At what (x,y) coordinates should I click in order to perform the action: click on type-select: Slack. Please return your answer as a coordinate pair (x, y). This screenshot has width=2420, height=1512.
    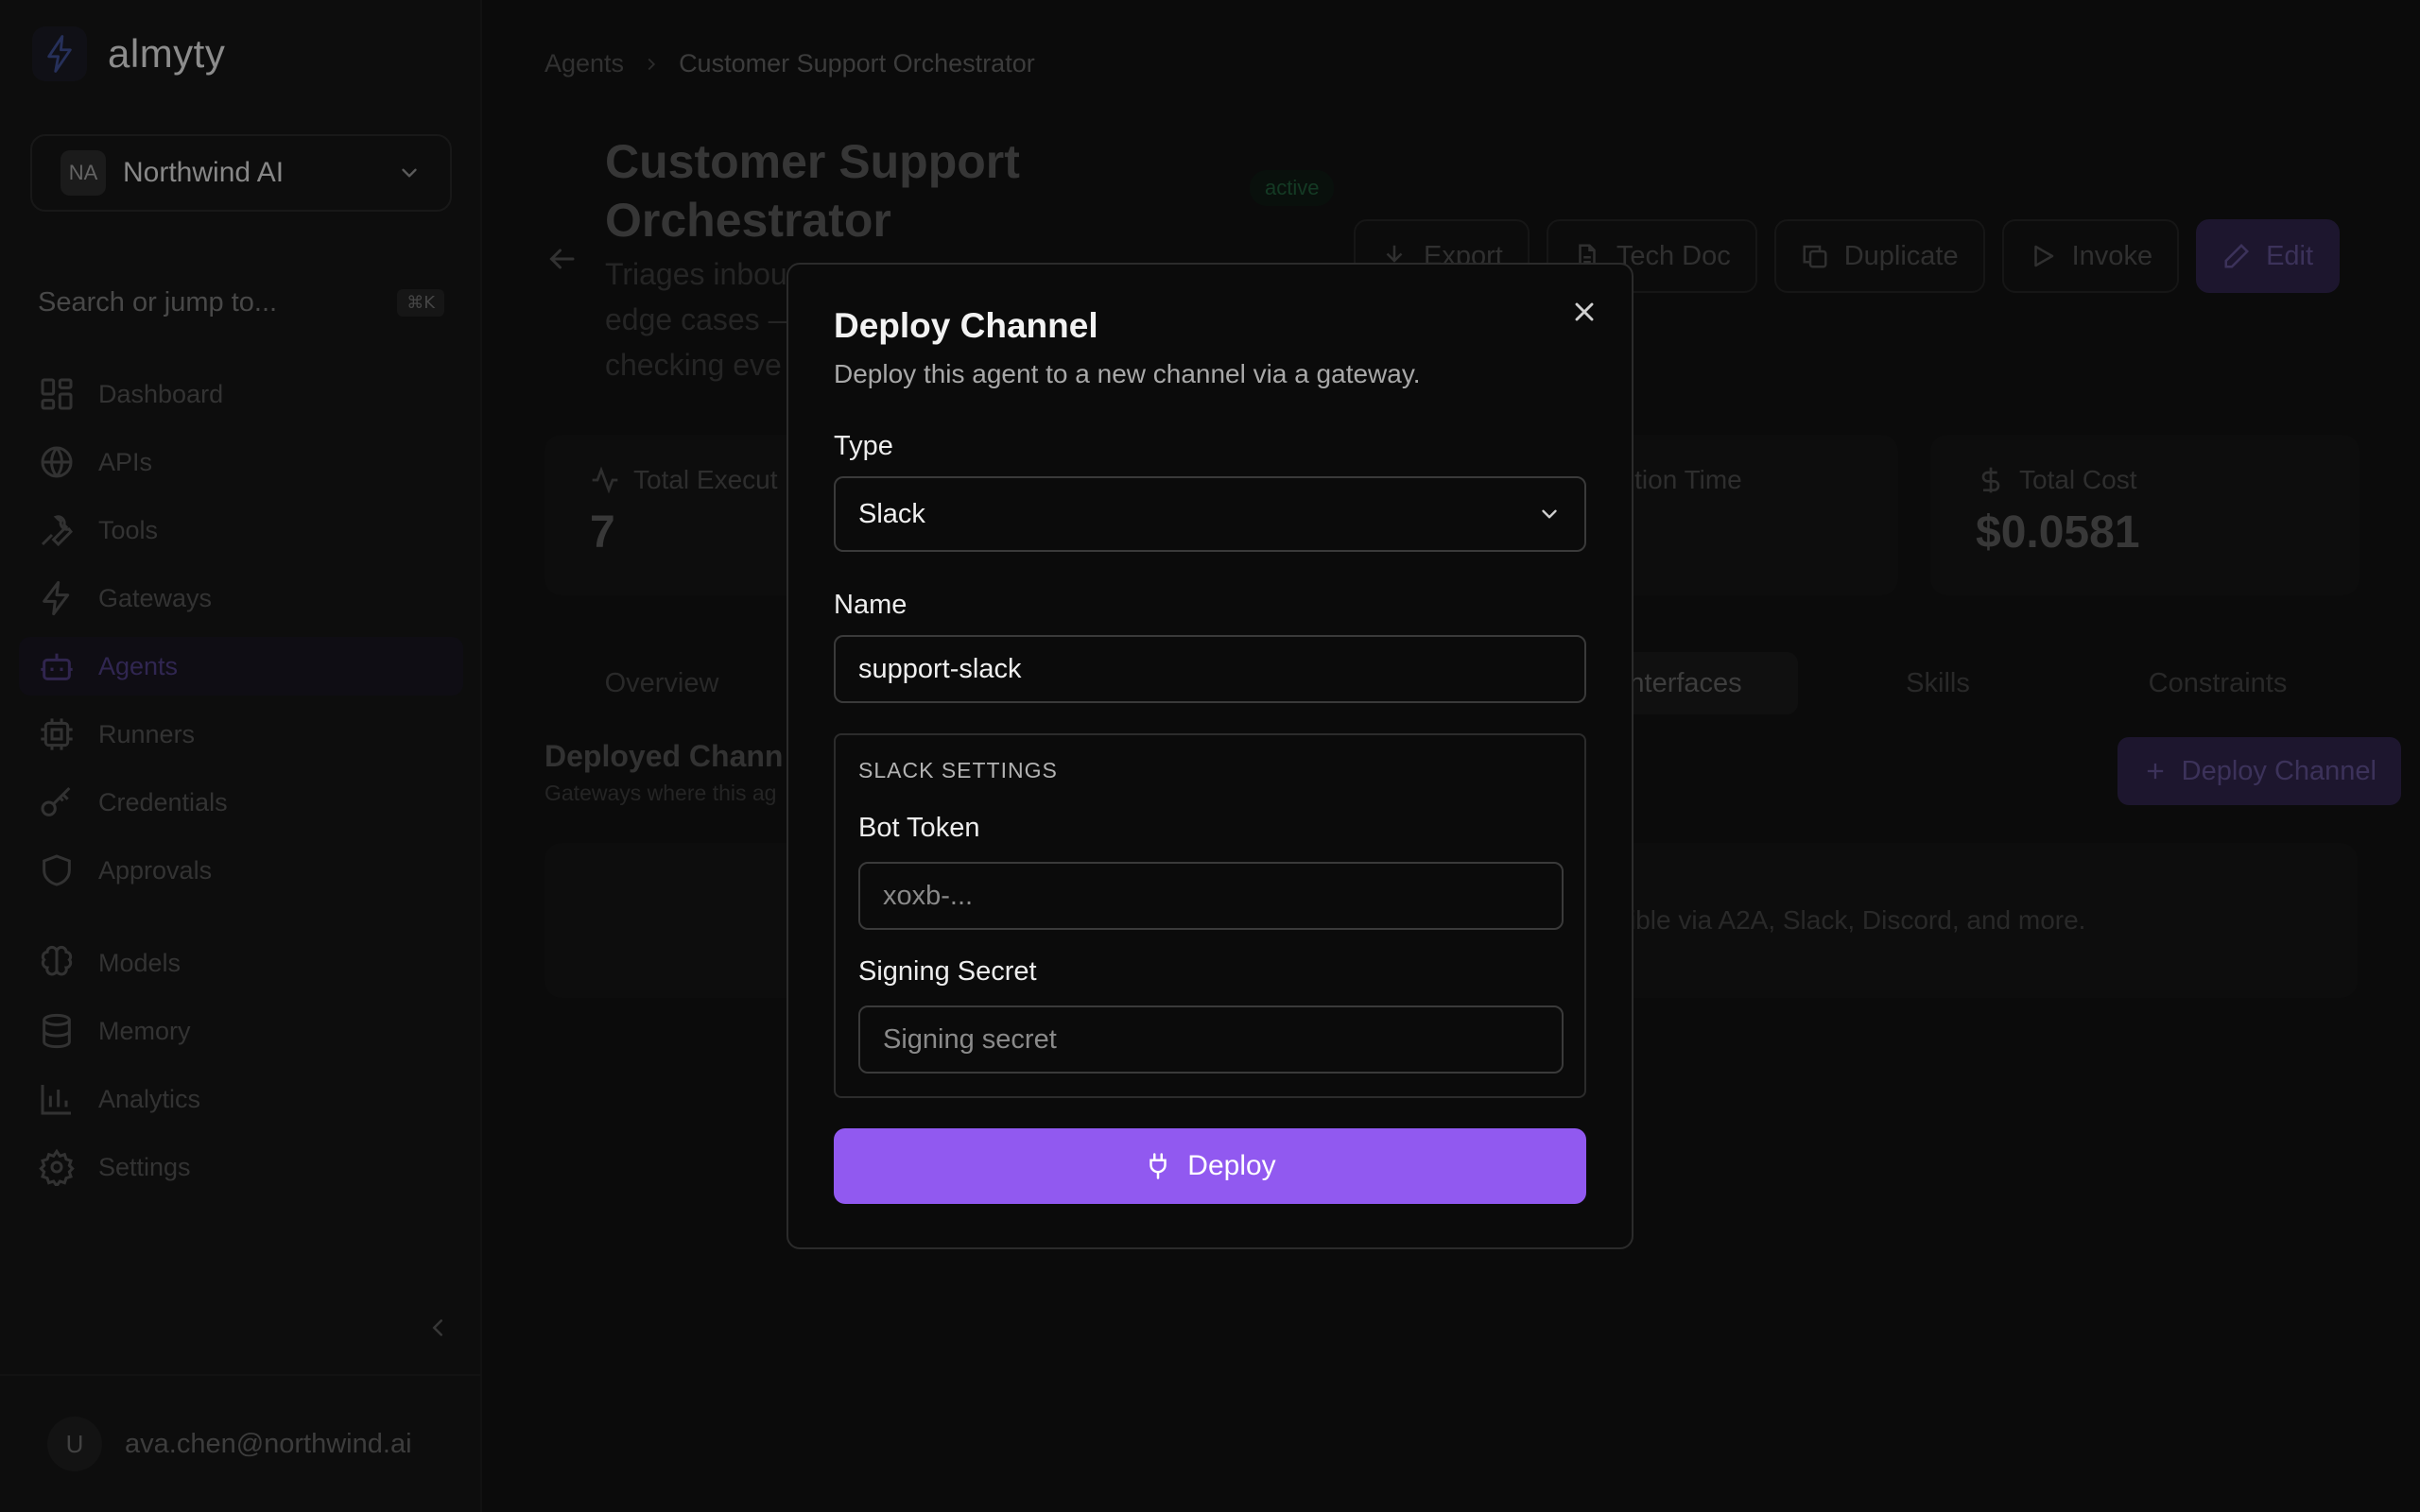
    Looking at the image, I should click on (1210, 514).